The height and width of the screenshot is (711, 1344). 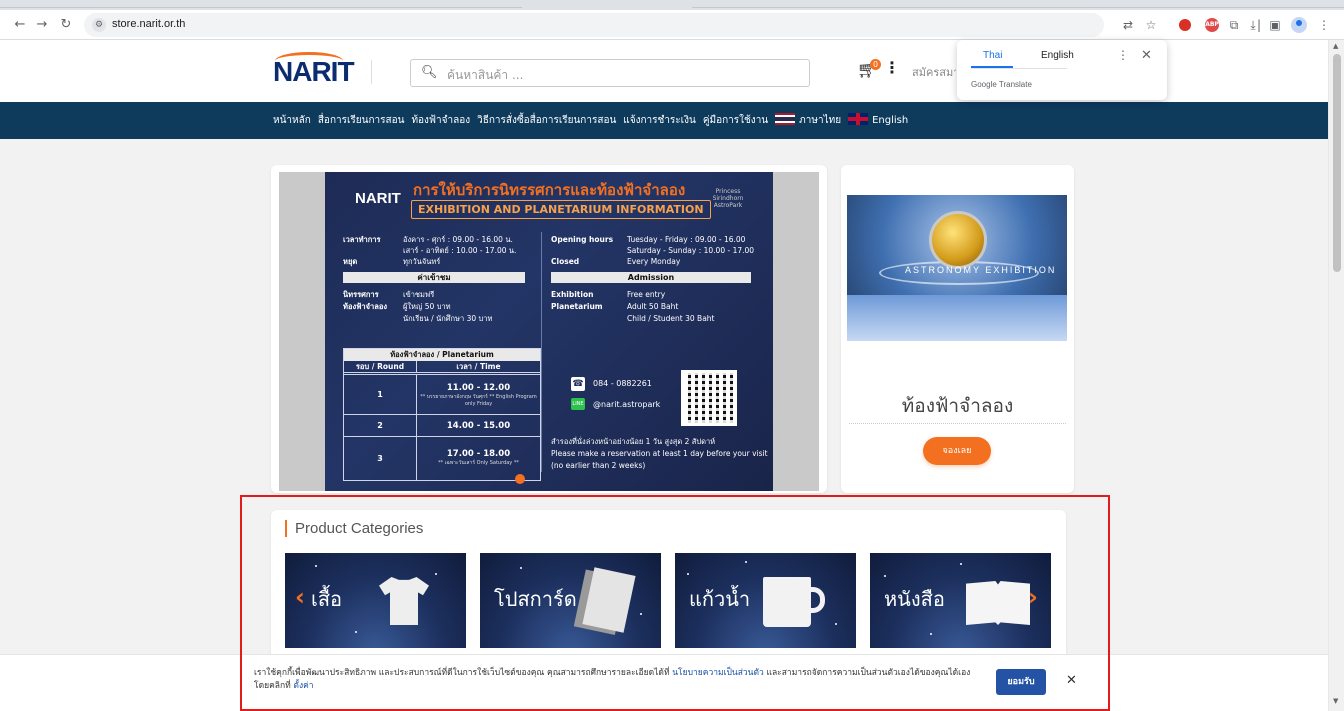 I want to click on cookie-settings-link: ตั้งค่า, so click(x=303, y=686).